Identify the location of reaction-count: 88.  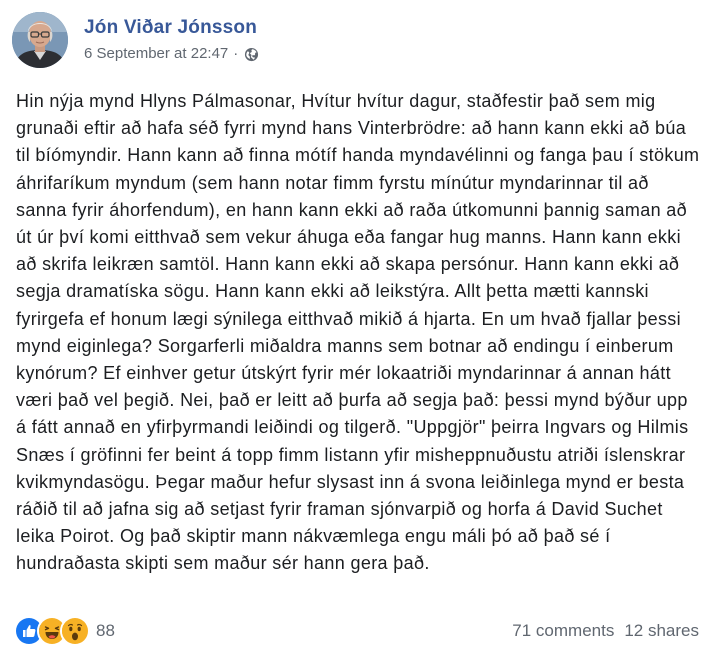
(105, 631).